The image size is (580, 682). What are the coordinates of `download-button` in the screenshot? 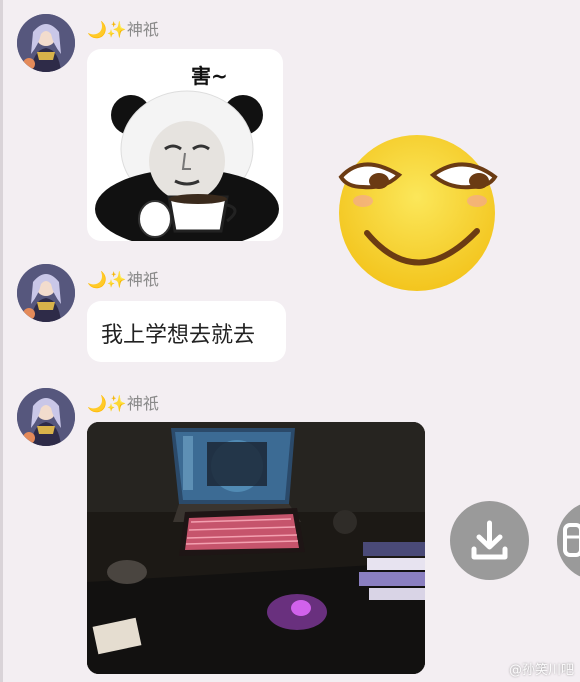 It's located at (489, 540).